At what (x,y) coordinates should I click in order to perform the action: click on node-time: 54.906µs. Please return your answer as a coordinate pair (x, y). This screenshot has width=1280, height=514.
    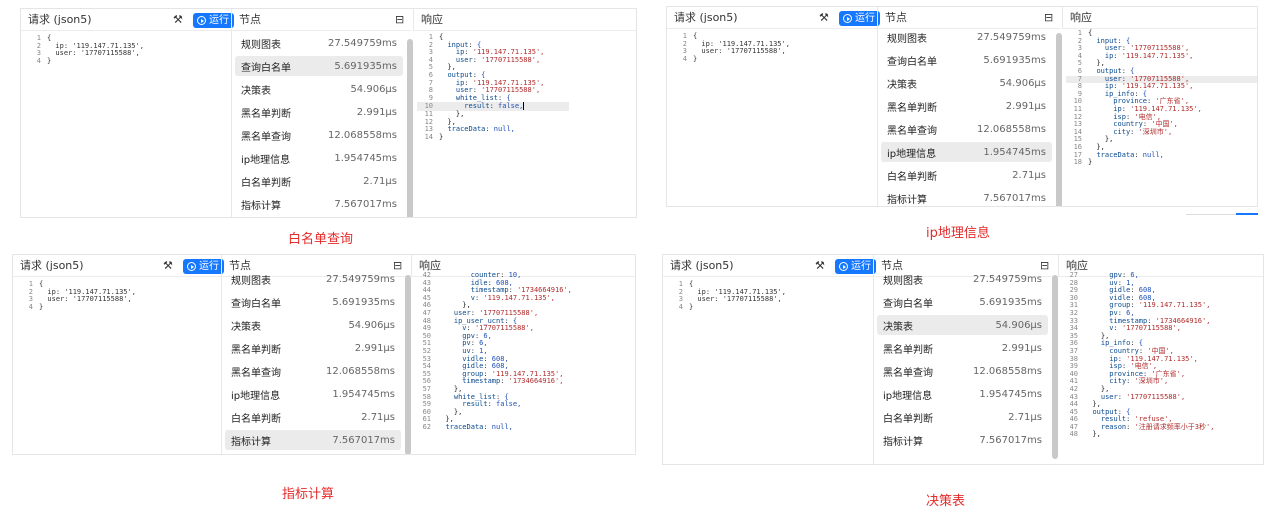
    Looking at the image, I should click on (373, 89).